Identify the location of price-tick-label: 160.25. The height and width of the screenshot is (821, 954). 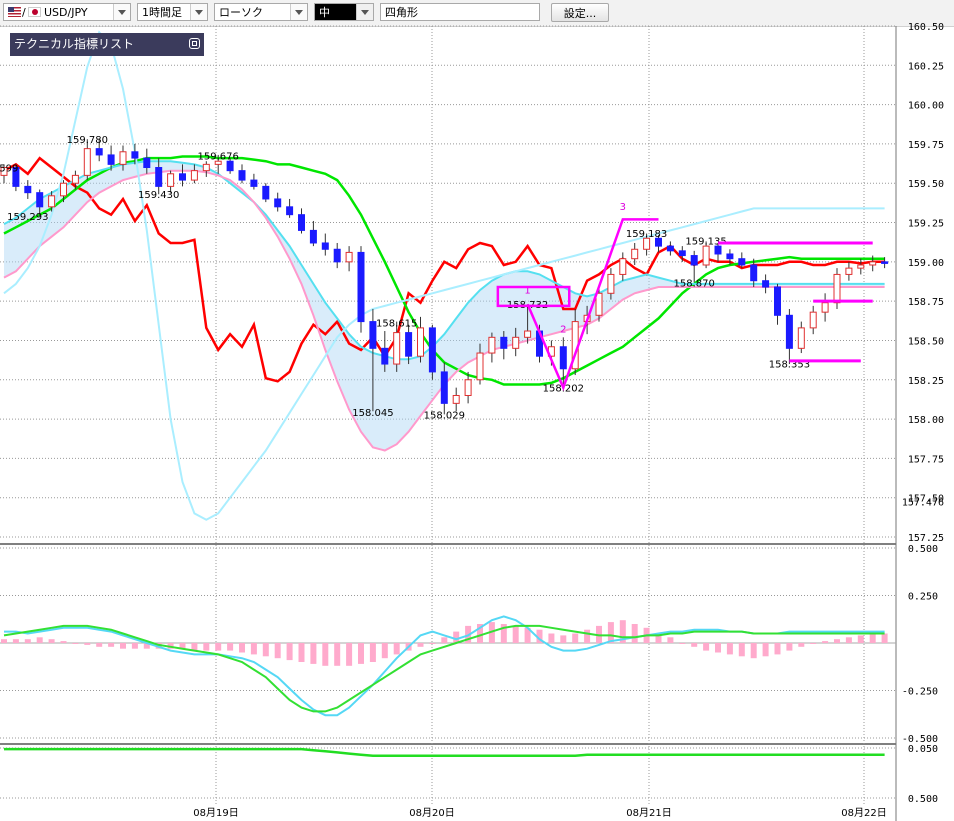
(926, 66).